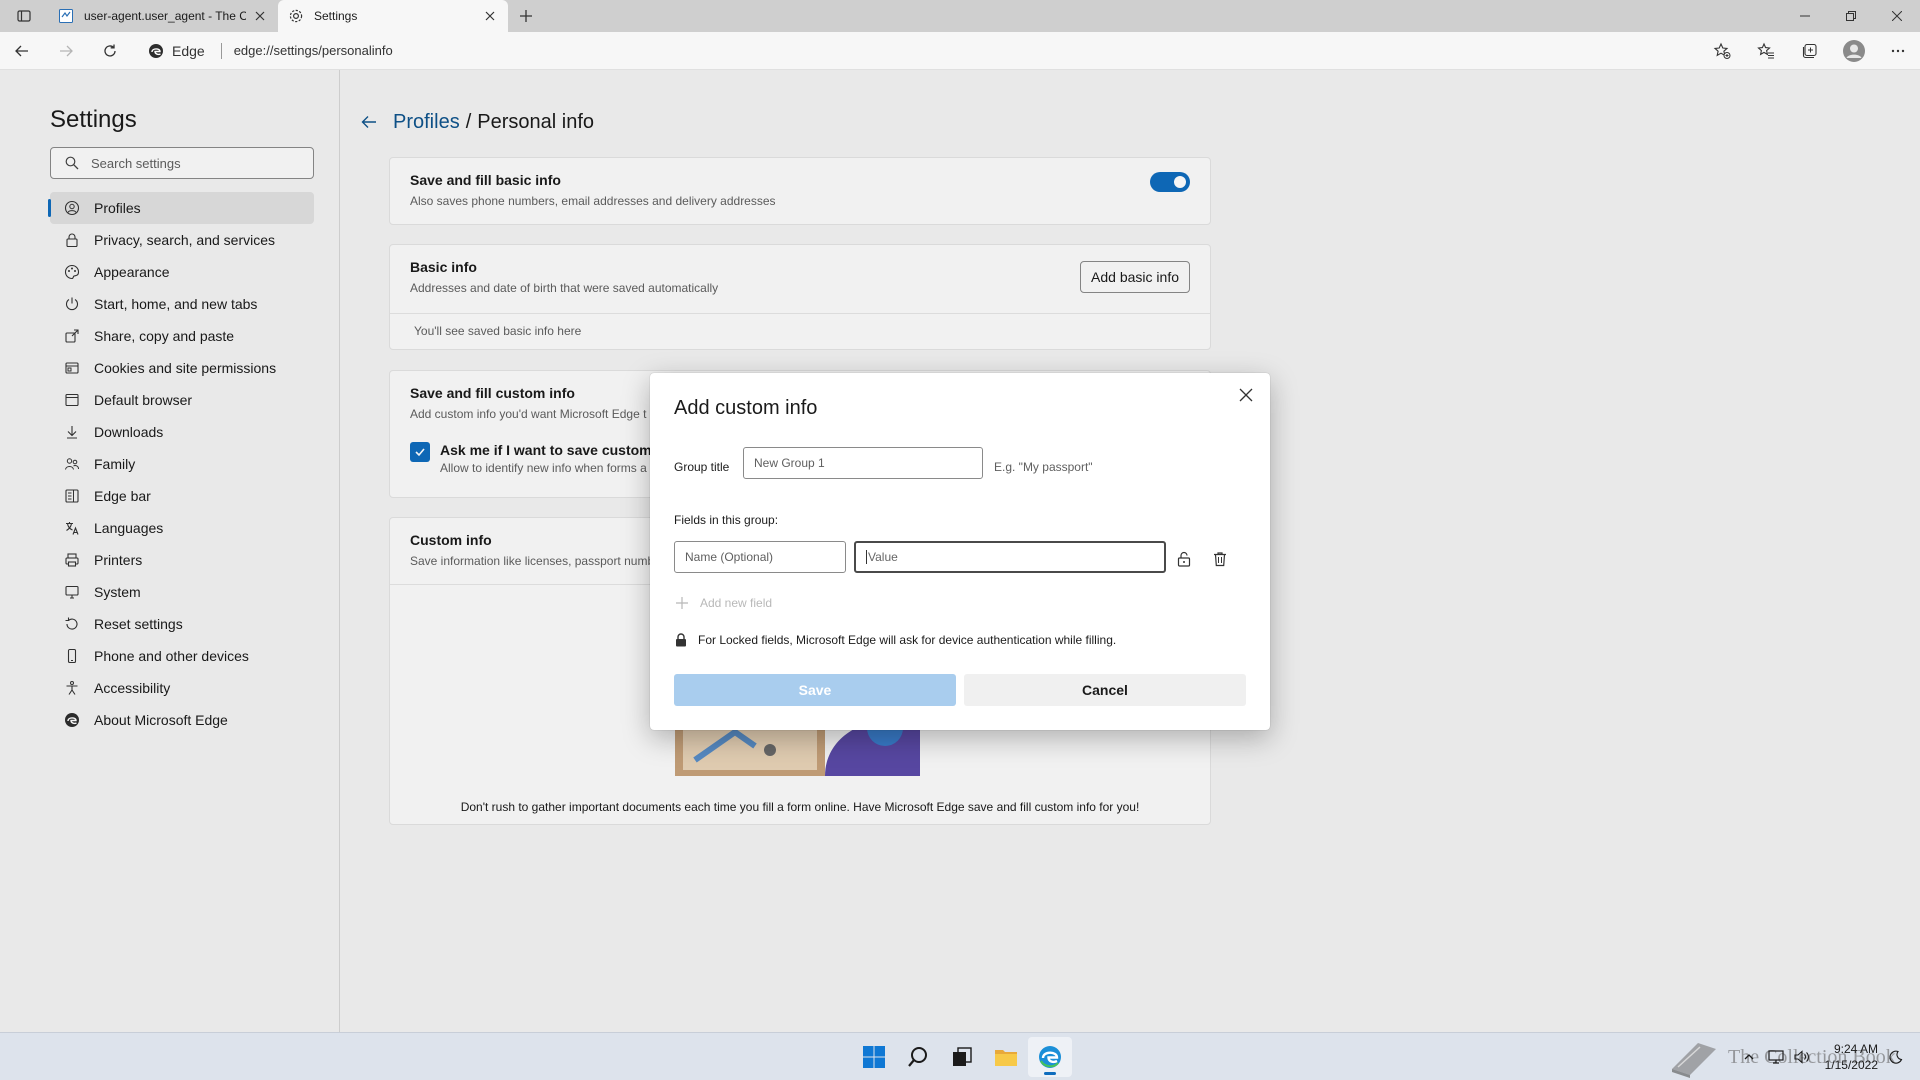 The image size is (1920, 1080). I want to click on tray-overflow-button, so click(1749, 1057).